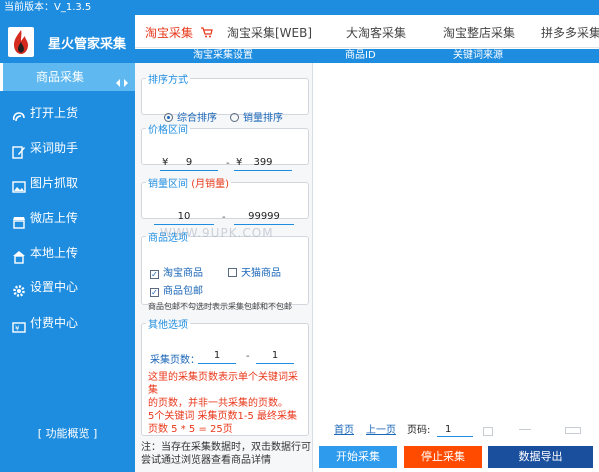 Image resolution: width=599 pixels, height=472 pixels. Describe the element at coordinates (226, 454) in the screenshot. I see `footnote: 注：当存在采集数据时，双击数据行可 尝试通过浏览器查看商品详情` at that location.